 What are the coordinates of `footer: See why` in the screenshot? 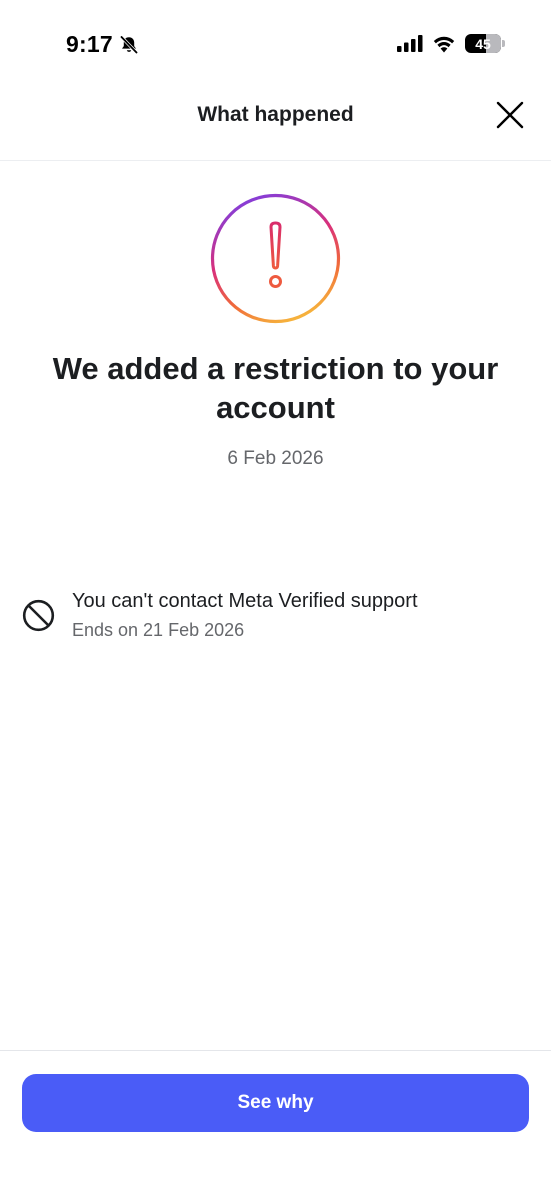 It's located at (275, 1125).